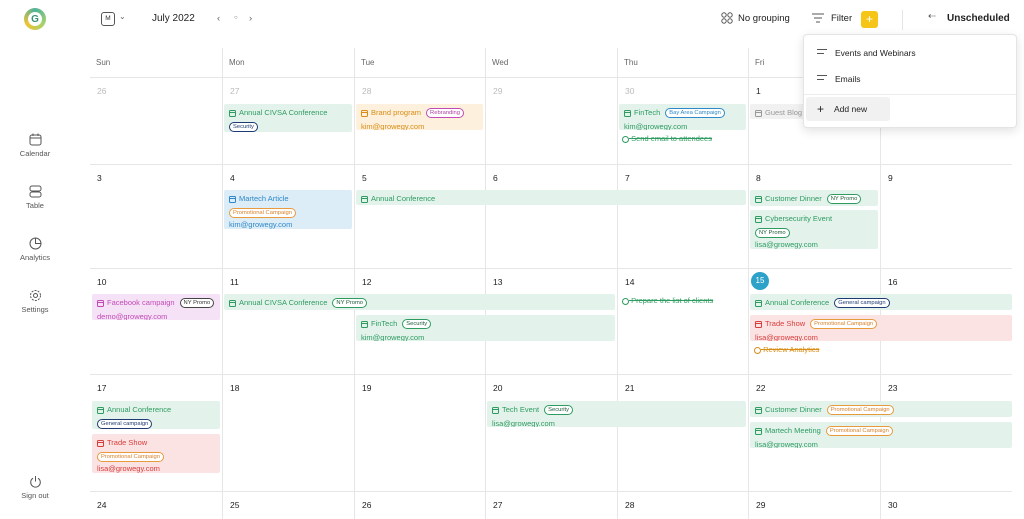 The image size is (1024, 519). Describe the element at coordinates (682, 432) in the screenshot. I see `day-cell: 21` at that location.